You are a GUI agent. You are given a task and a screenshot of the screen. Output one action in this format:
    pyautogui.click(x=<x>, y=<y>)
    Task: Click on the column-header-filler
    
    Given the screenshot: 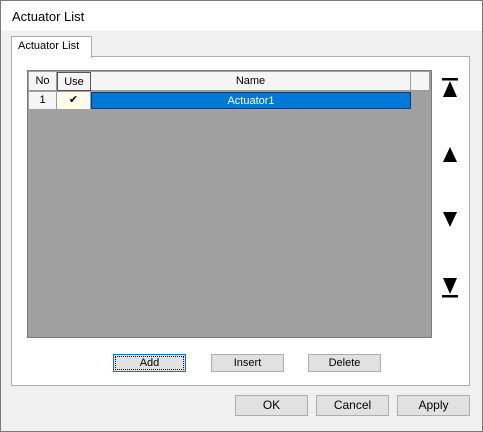 What is the action you would take?
    pyautogui.click(x=420, y=81)
    